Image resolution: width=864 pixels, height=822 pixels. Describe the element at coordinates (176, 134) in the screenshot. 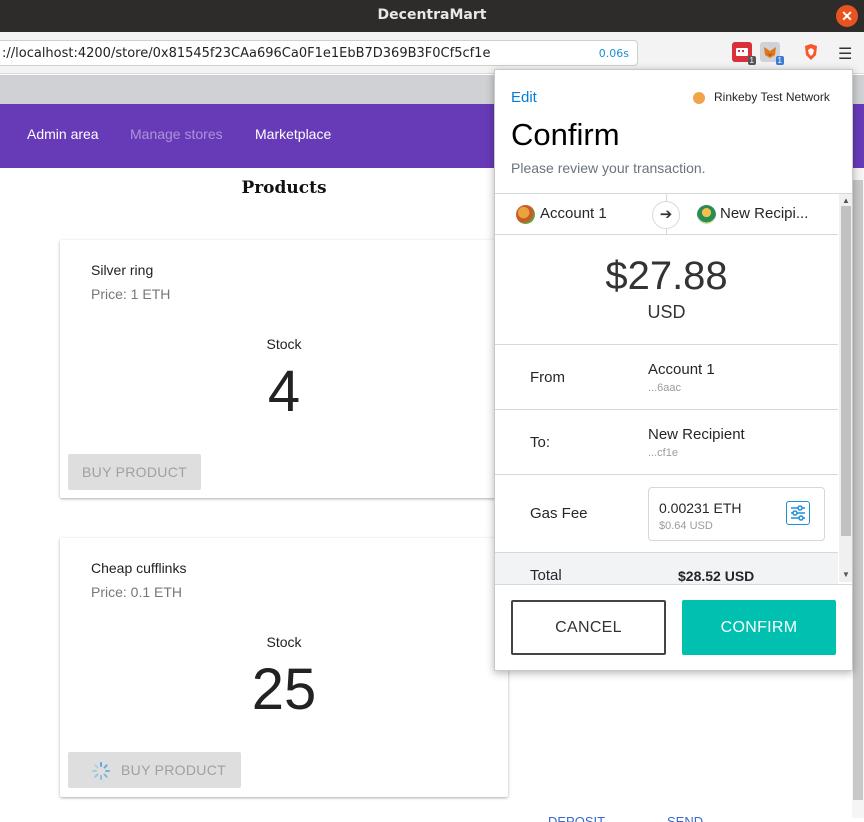

I see `nav-manage-stores: Manage stores` at that location.